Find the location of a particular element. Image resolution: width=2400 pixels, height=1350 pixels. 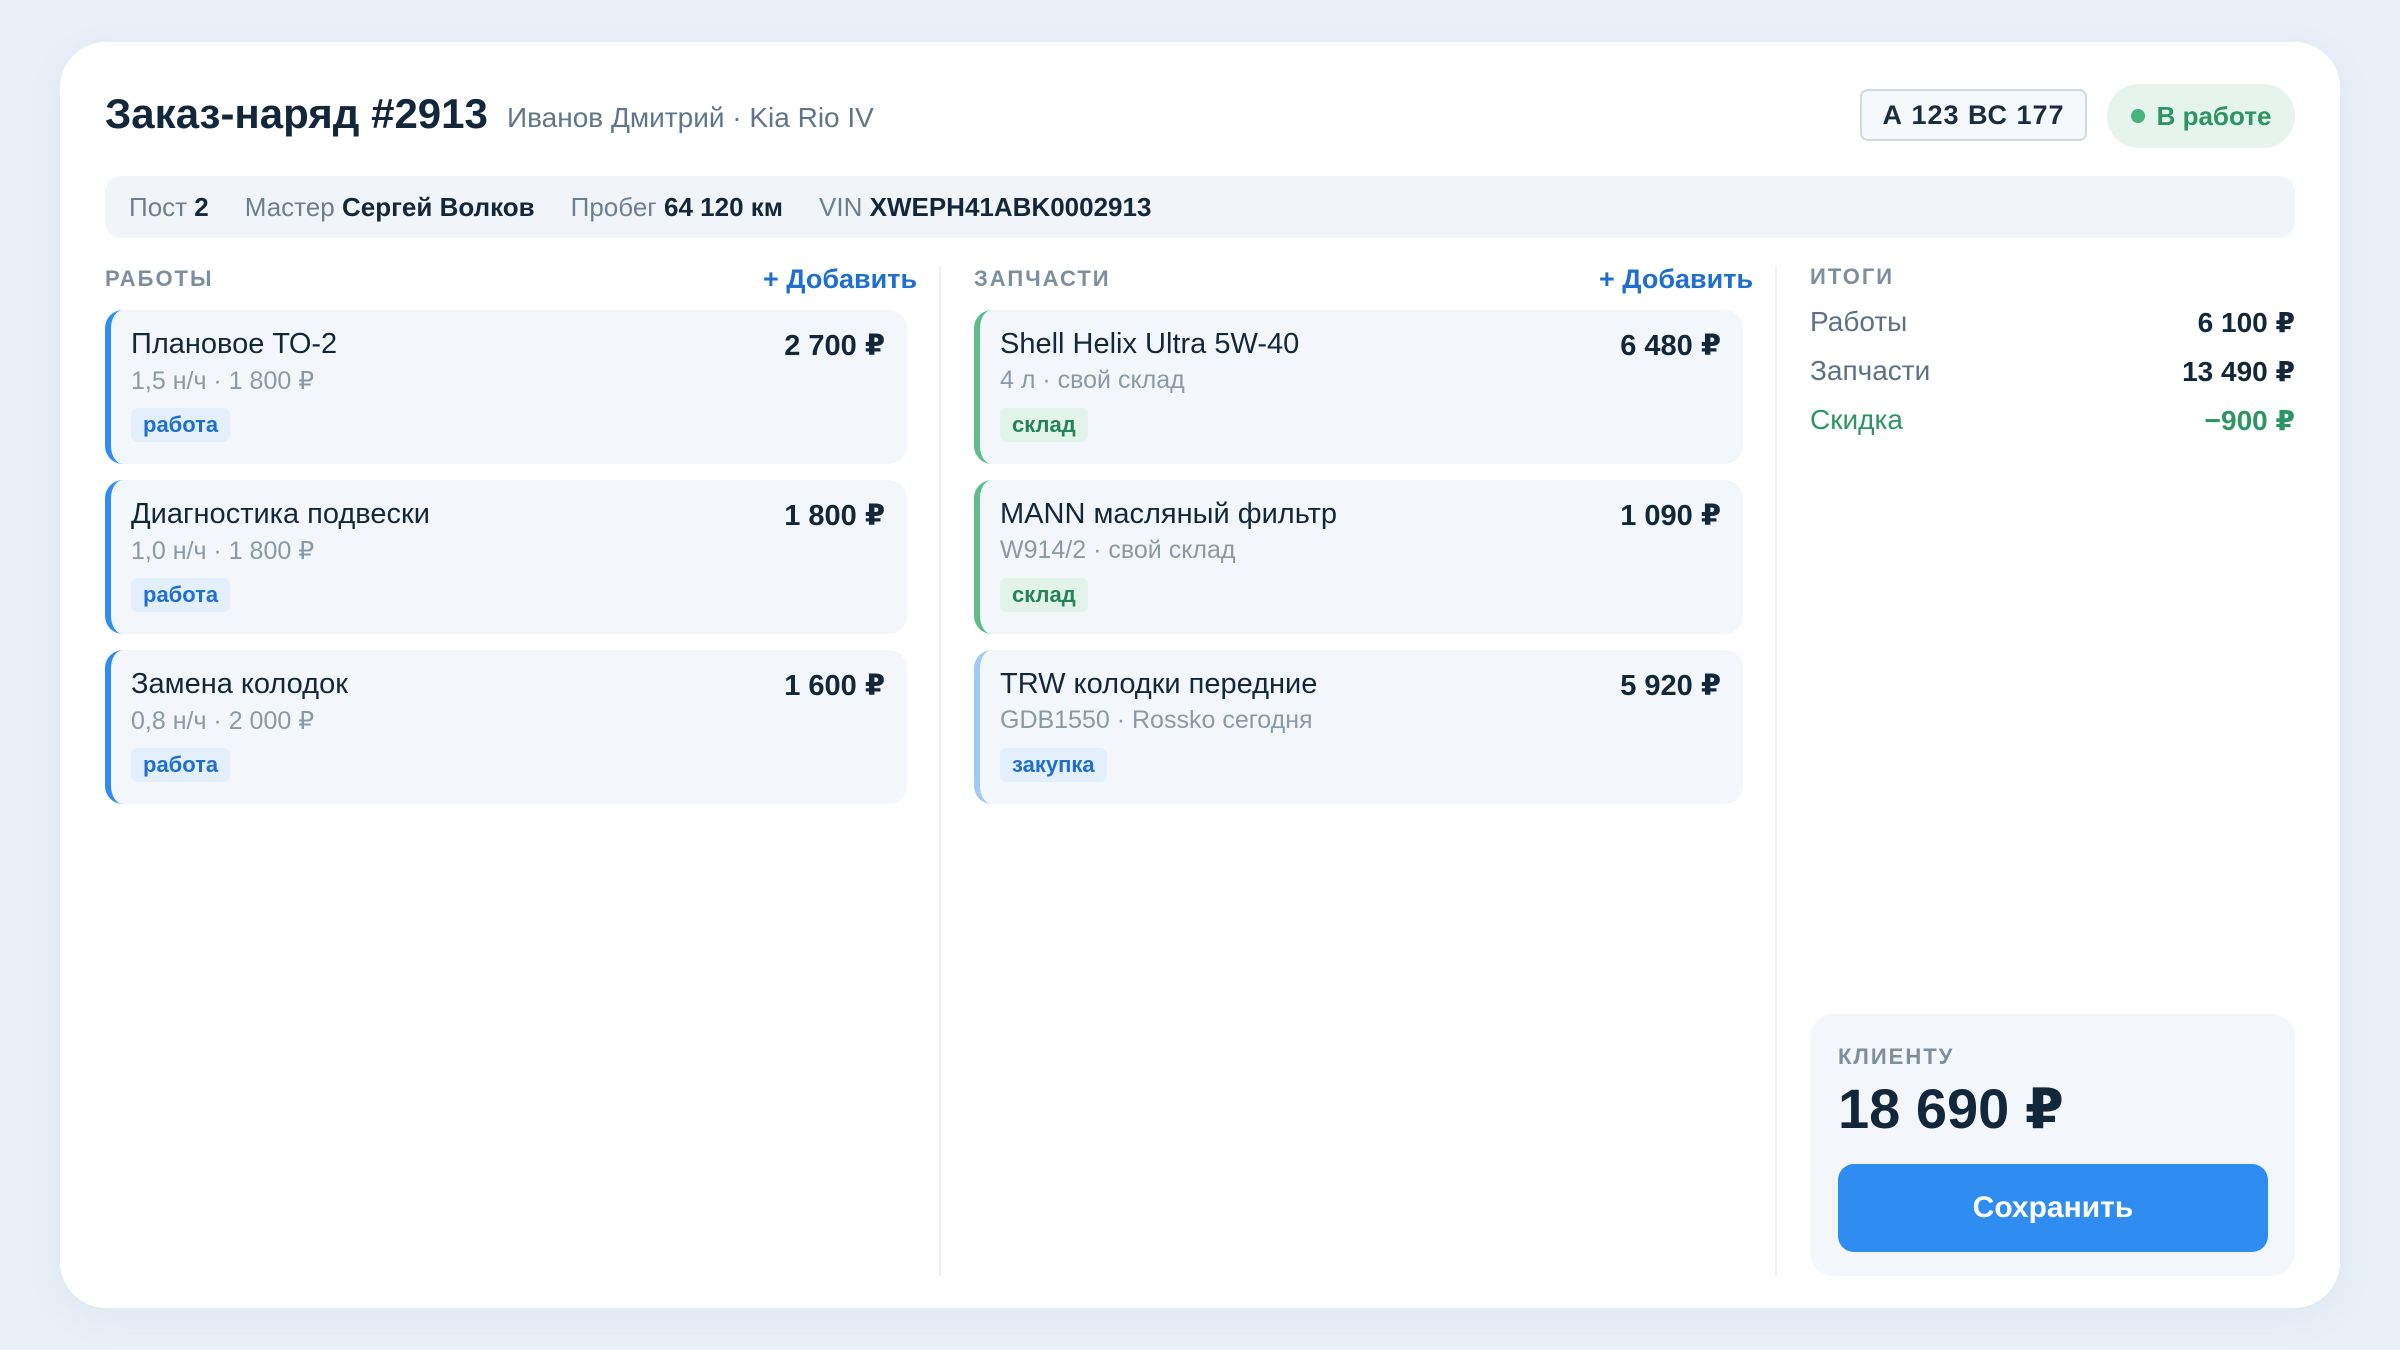

info-master-value: Сергей Волков is located at coordinates (438, 206).